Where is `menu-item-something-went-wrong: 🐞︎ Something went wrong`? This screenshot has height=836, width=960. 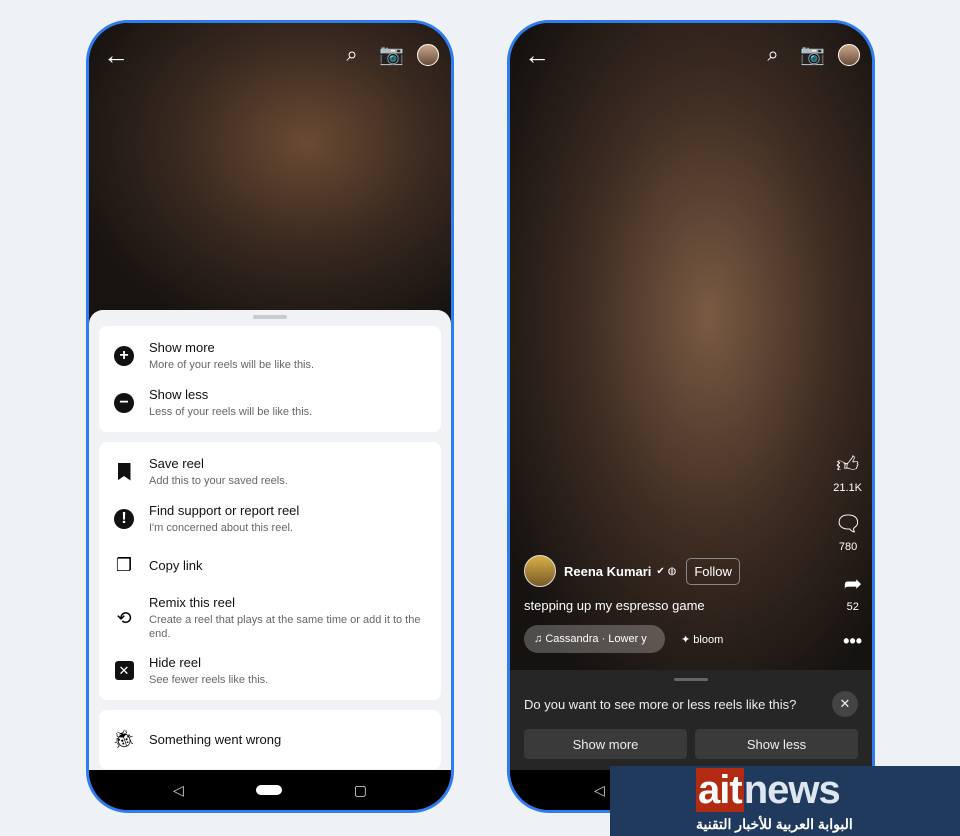 menu-item-something-went-wrong: 🐞︎ Something went wrong is located at coordinates (270, 739).